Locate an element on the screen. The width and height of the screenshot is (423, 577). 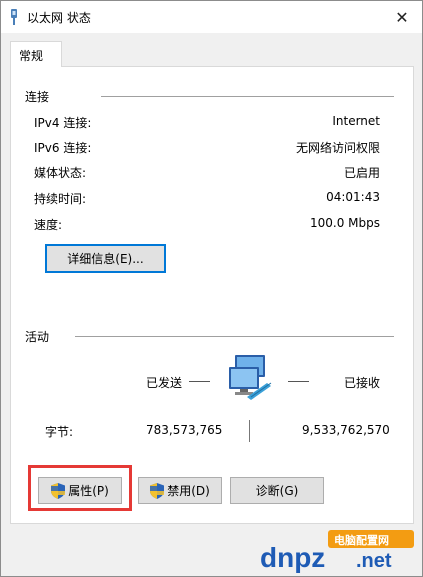
bytes-label: 字节: is located at coordinates (59, 432).